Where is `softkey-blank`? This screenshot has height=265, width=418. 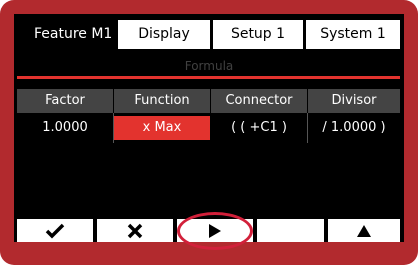
softkey-blank is located at coordinates (290, 230).